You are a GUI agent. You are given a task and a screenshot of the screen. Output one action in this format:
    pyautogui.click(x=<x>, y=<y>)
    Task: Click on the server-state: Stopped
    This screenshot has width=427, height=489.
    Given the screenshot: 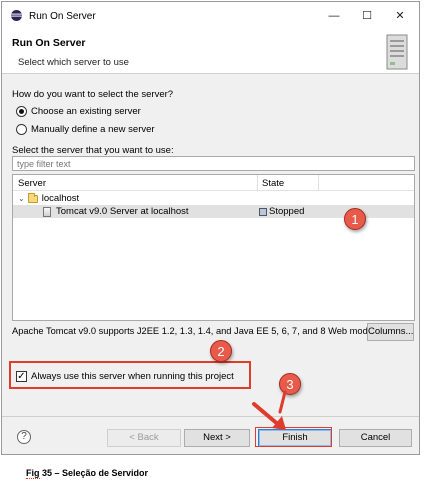 What is the action you would take?
    pyautogui.click(x=287, y=211)
    